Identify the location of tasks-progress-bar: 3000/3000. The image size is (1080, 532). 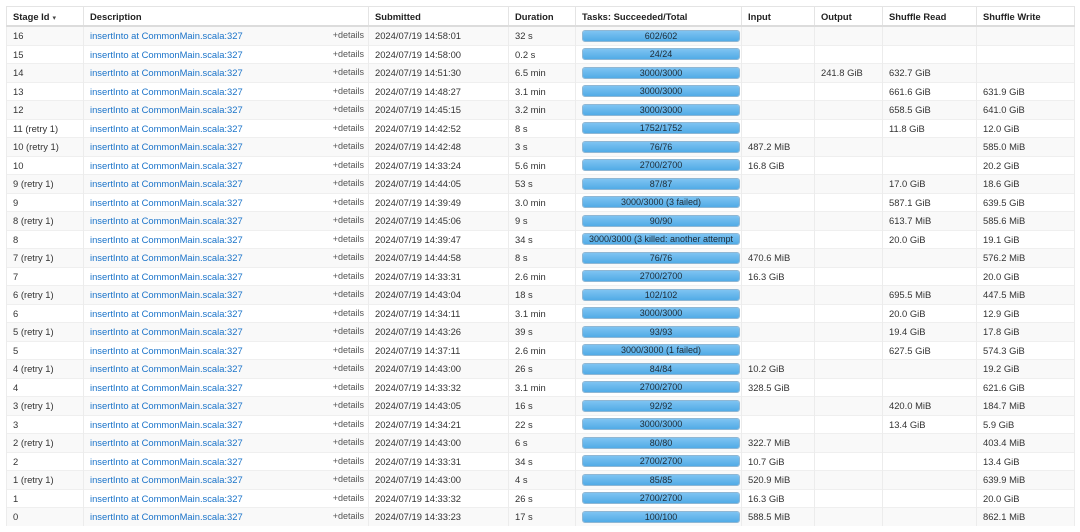
(661, 424).